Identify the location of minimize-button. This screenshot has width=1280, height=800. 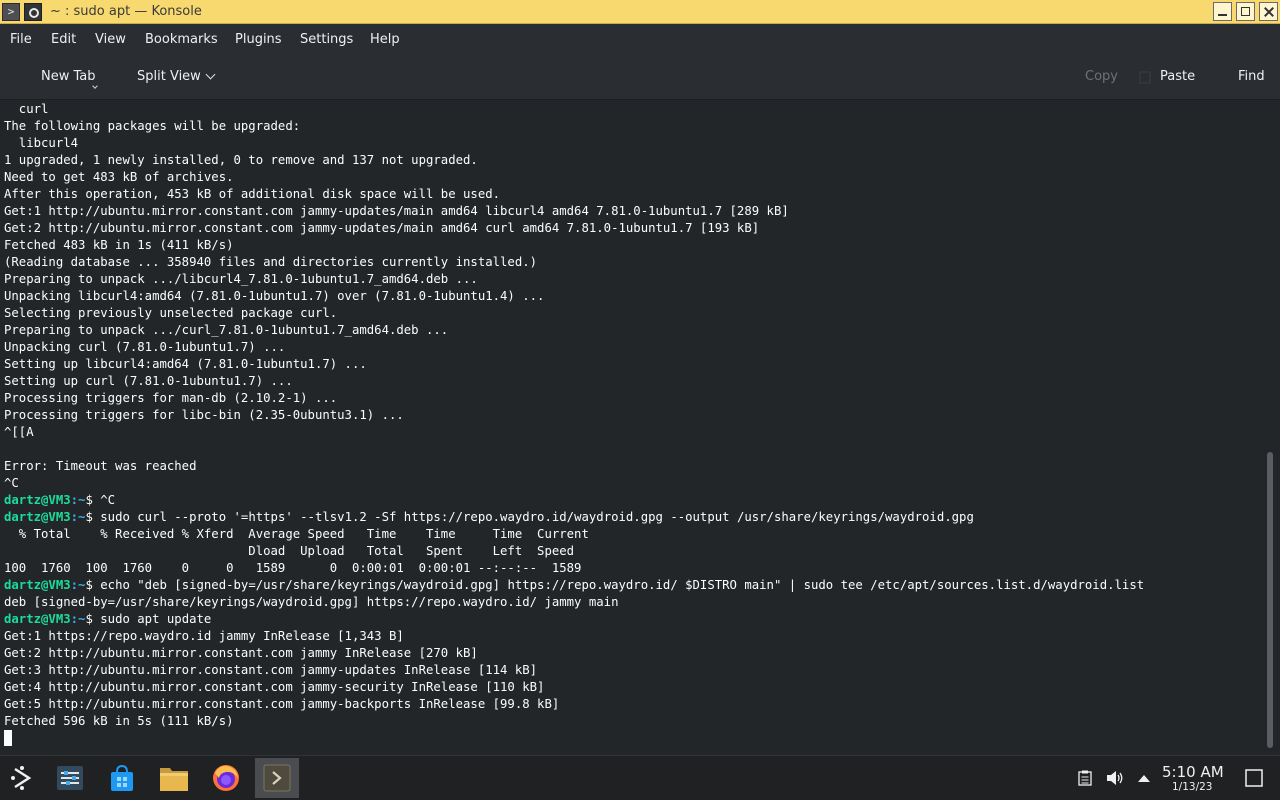
(1222, 11).